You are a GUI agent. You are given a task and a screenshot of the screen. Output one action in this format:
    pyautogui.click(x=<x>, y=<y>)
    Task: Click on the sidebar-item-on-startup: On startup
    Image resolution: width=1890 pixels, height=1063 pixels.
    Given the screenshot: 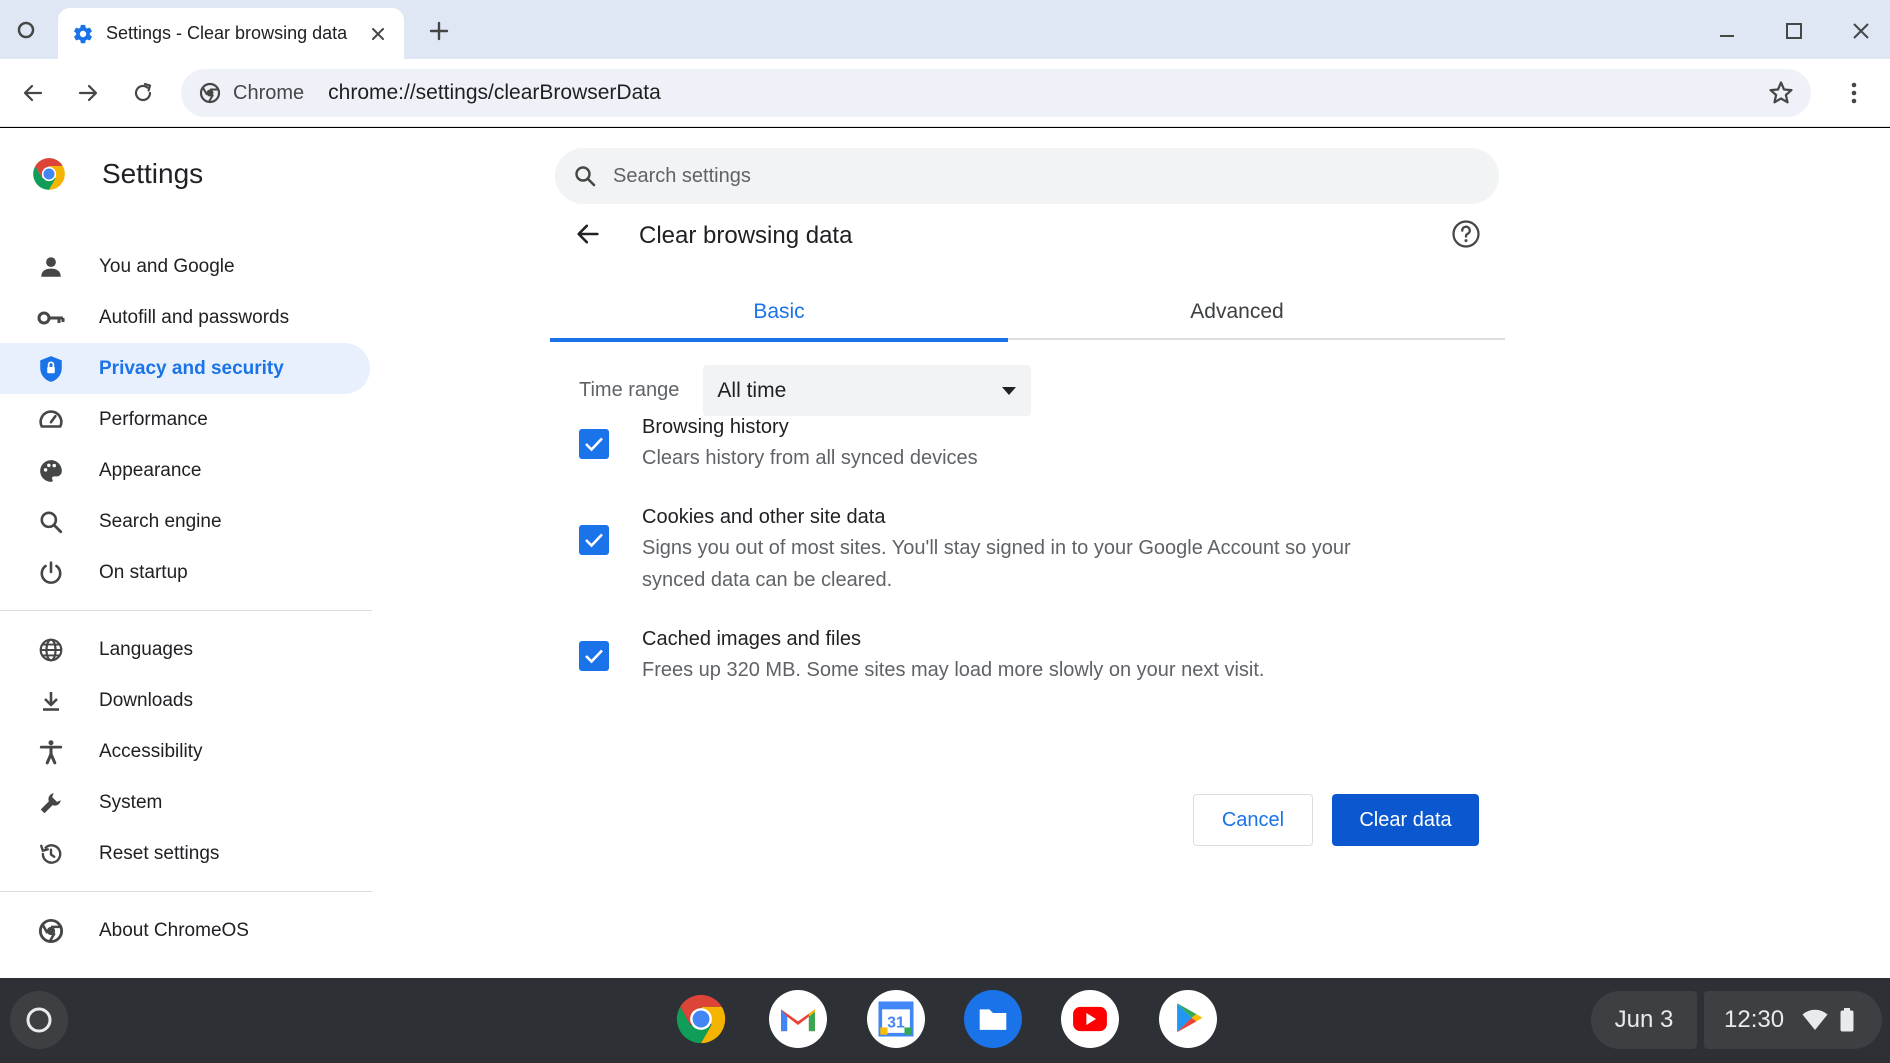 What is the action you would take?
    pyautogui.click(x=186, y=572)
    